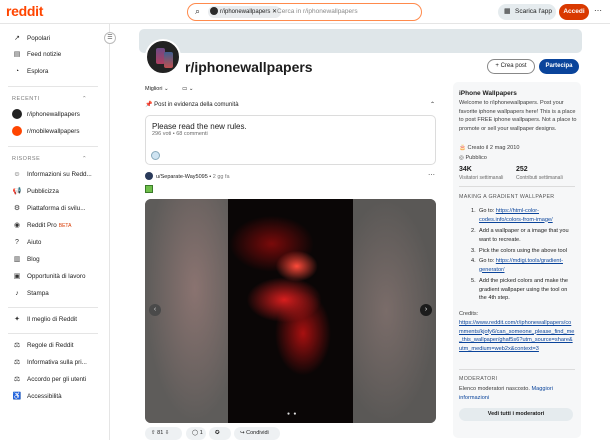 The width and height of the screenshot is (610, 440). Describe the element at coordinates (17, 396) in the screenshot. I see `accessibility-icon: ♿` at that location.